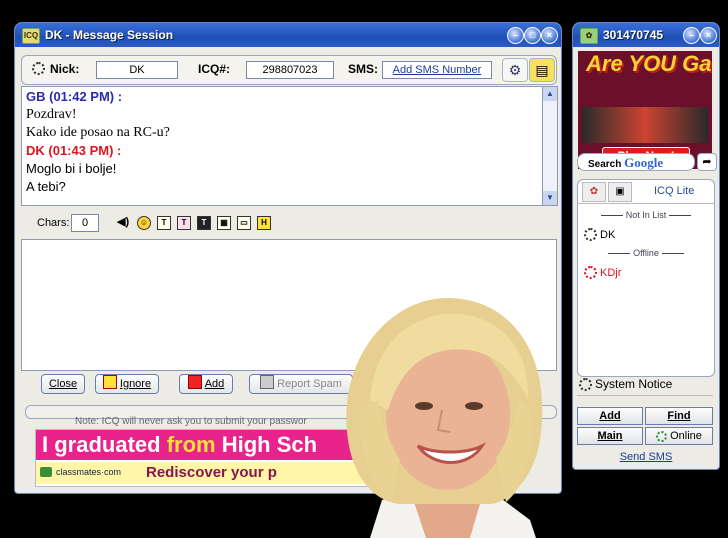 The height and width of the screenshot is (538, 728). Describe the element at coordinates (204, 223) in the screenshot. I see `background-color-icon: T` at that location.